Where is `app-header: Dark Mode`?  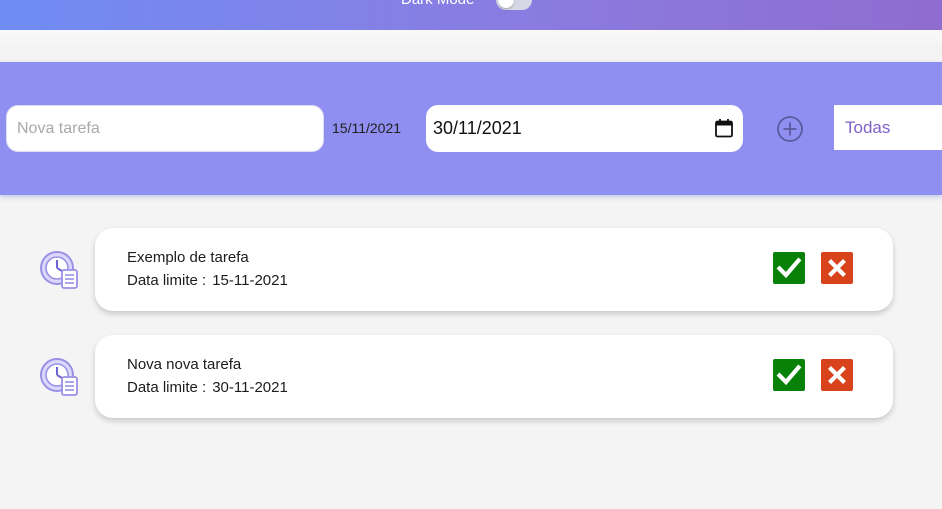
app-header: Dark Mode is located at coordinates (471, 15).